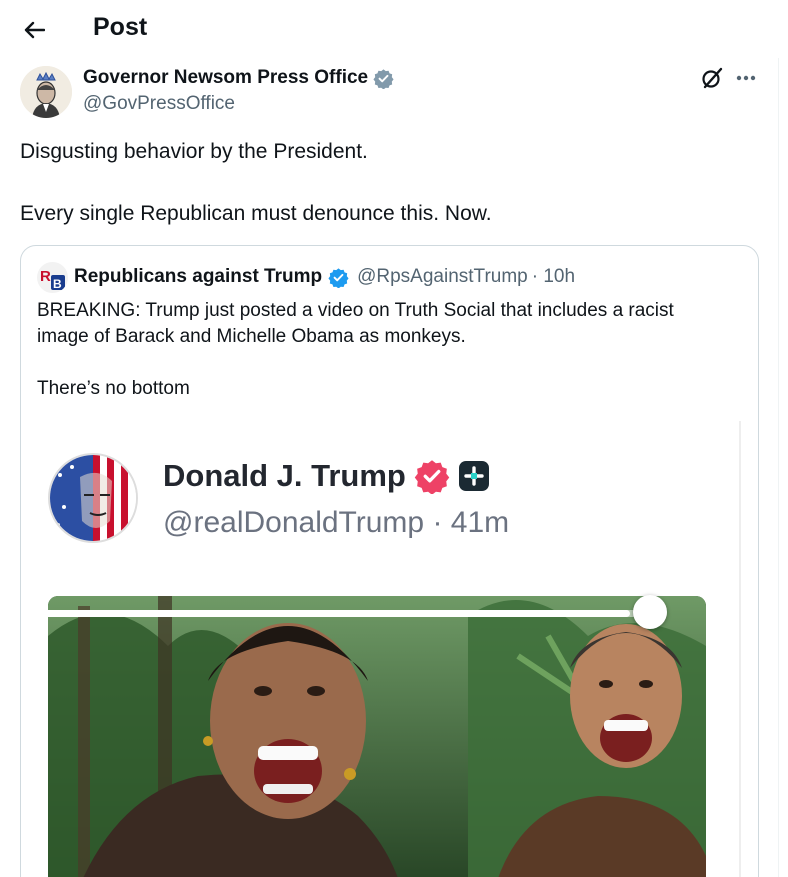 The width and height of the screenshot is (788, 877). I want to click on back-button, so click(34, 30).